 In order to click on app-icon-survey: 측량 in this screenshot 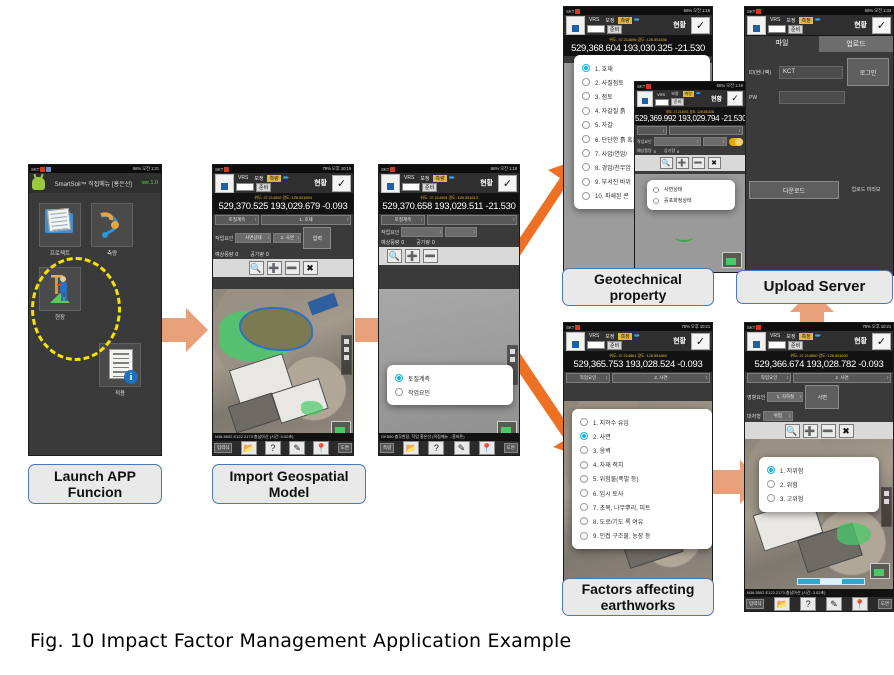, I will do `click(112, 230)`.